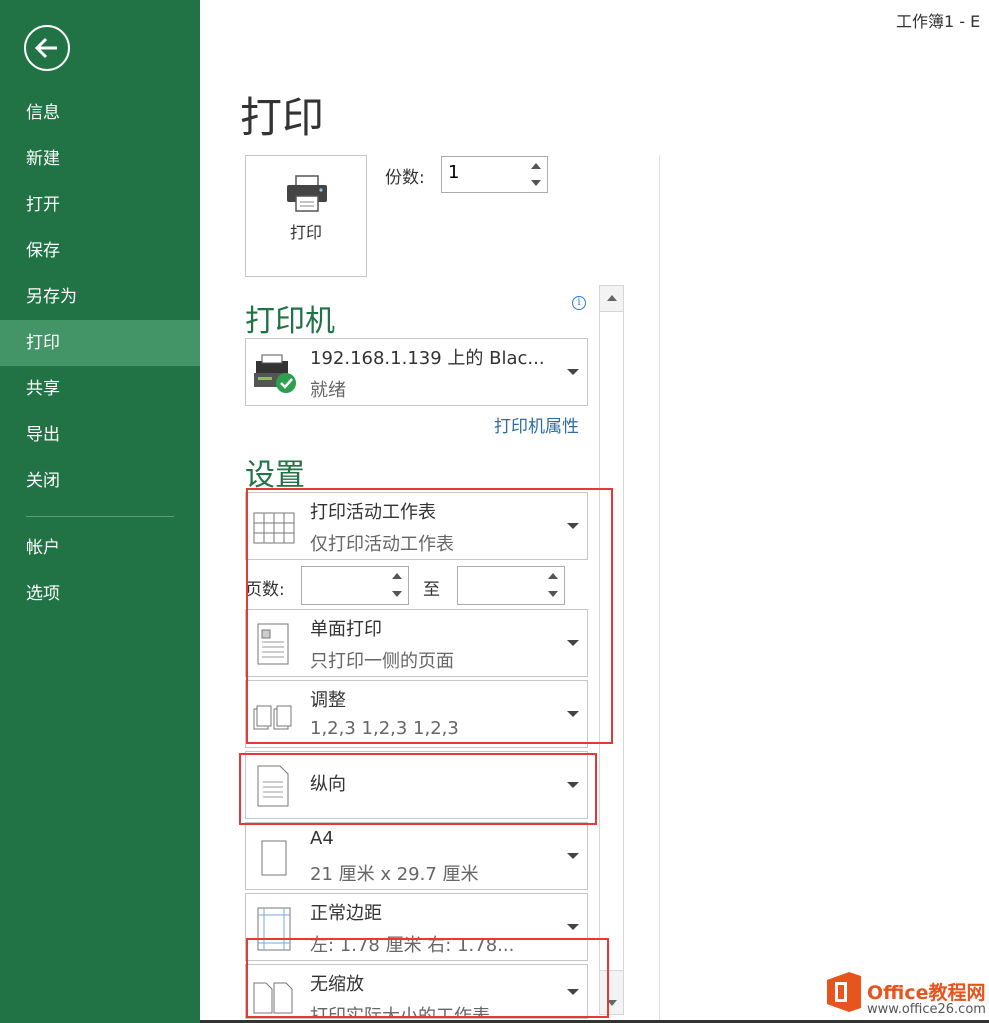 This screenshot has height=1023, width=989. Describe the element at coordinates (418, 789) in the screenshot. I see `highlight-box-orientation` at that location.